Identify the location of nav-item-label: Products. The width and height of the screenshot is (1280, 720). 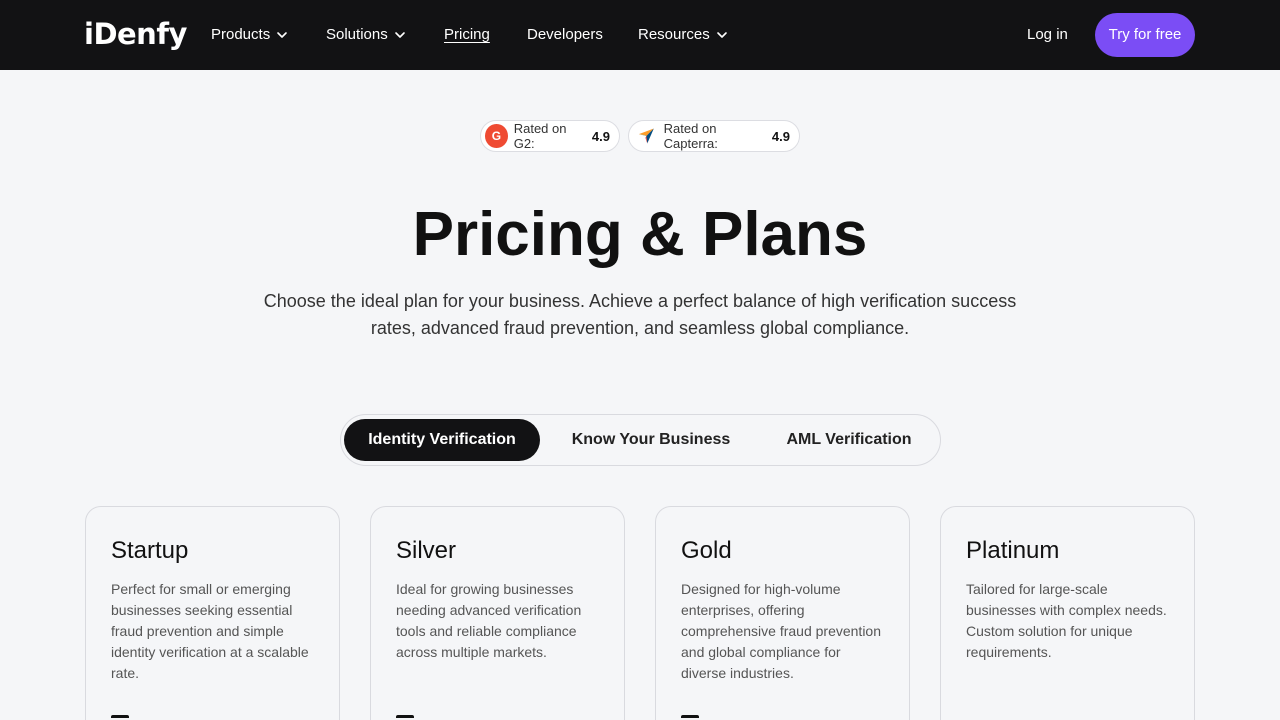
(241, 34).